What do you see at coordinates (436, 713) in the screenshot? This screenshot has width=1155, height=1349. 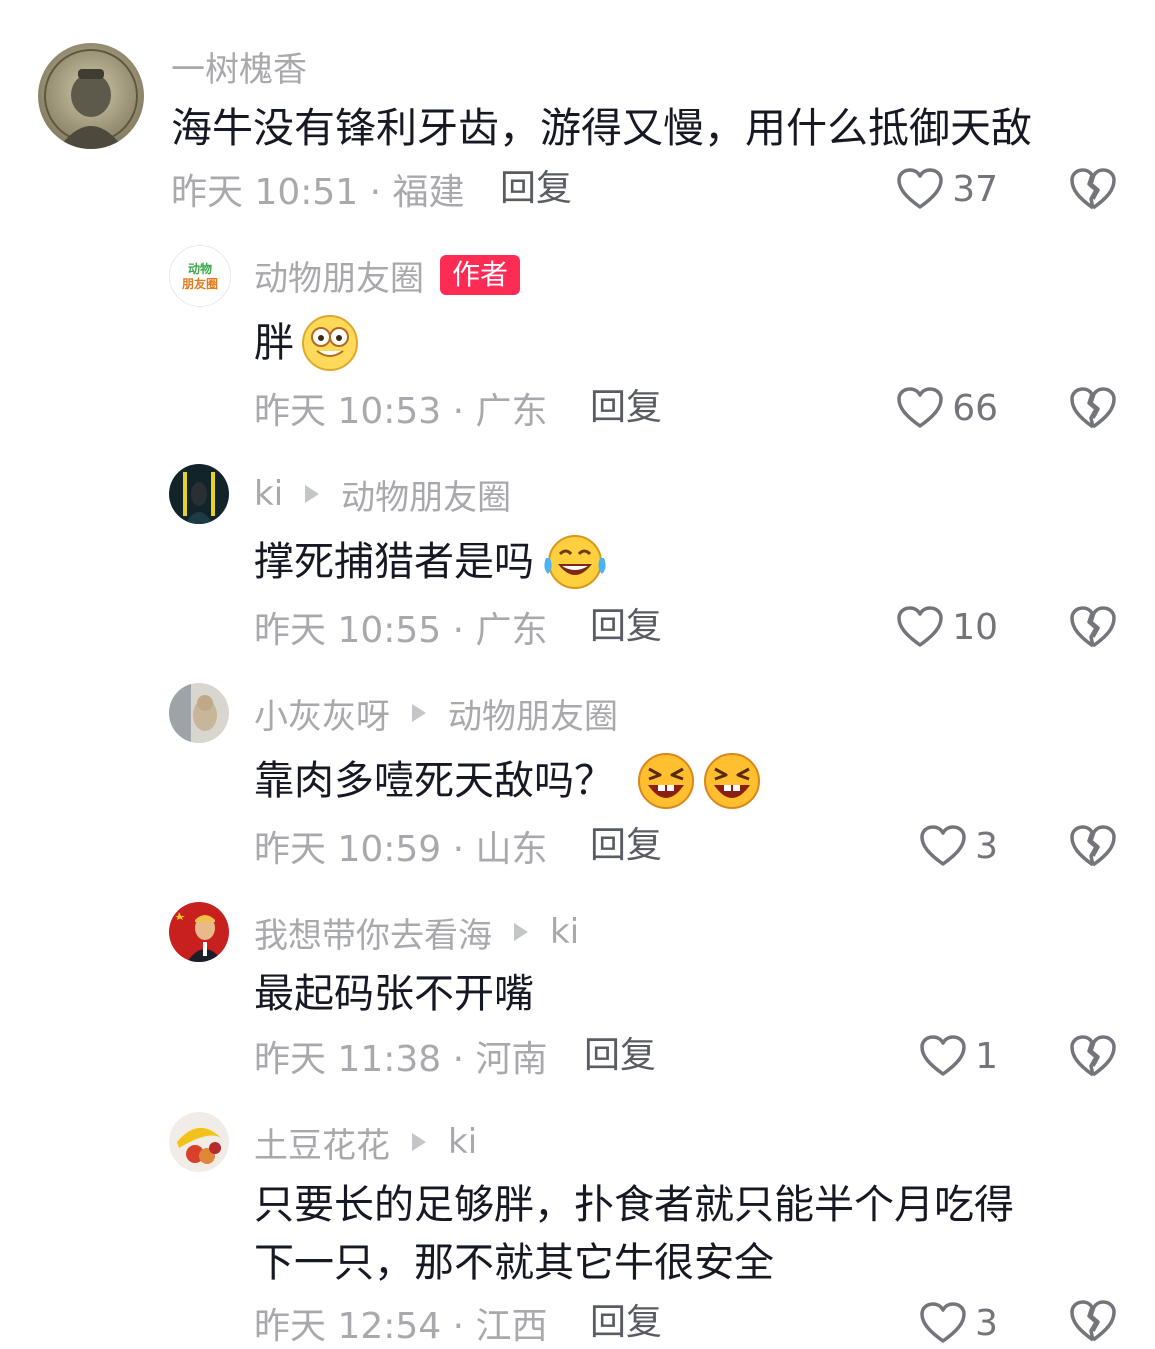 I see `comment-author-row: 小灰灰呀 动物朋友圈` at bounding box center [436, 713].